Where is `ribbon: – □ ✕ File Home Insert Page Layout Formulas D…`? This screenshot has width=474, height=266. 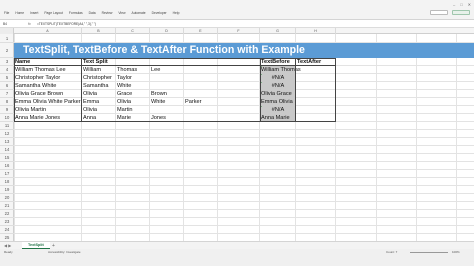 ribbon: – □ ✕ File Home Insert Page Layout Formulas D… is located at coordinates (237, 10).